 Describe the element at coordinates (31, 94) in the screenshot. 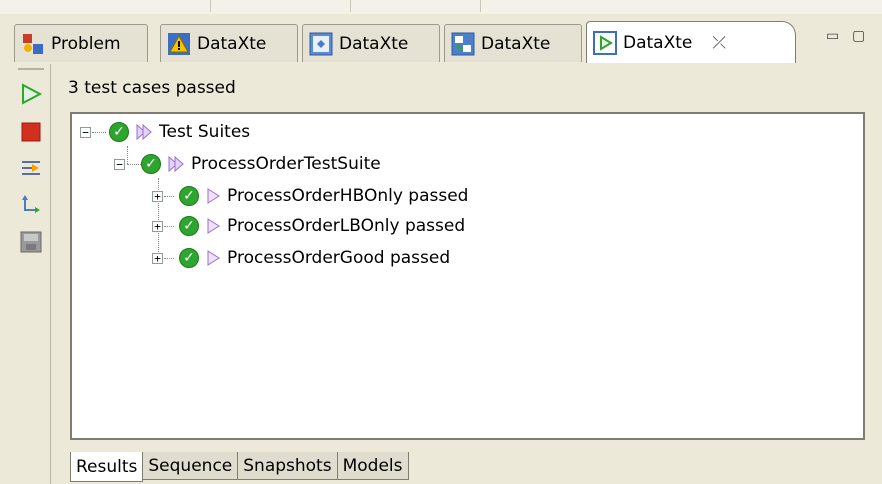

I see `run-icon` at that location.